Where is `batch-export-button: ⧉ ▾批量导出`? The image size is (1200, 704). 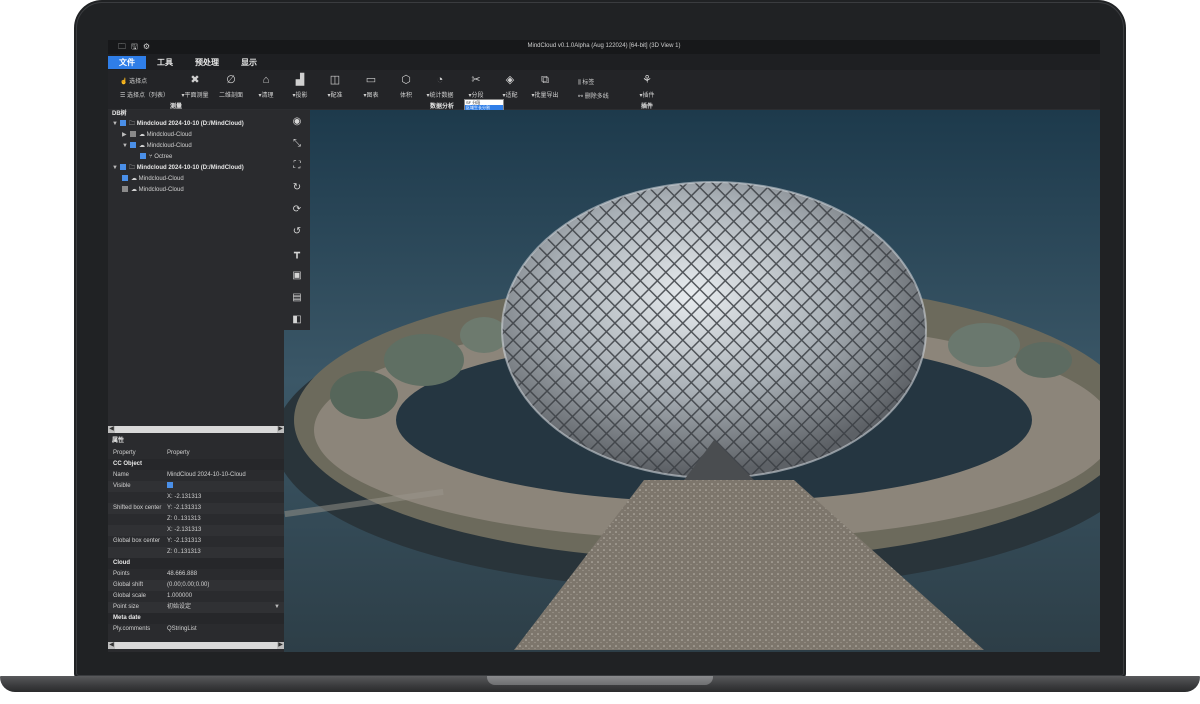 batch-export-button: ⧉ ▾批量导出 is located at coordinates (545, 86).